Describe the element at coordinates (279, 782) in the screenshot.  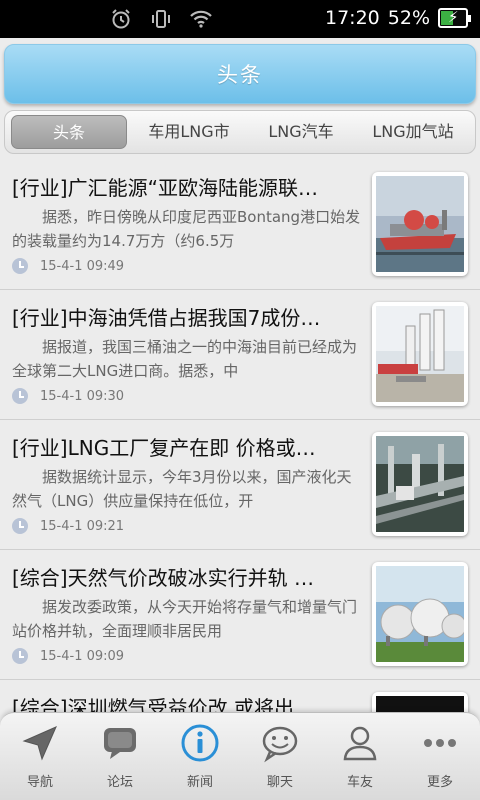
I see `nav-label: 聊天` at that location.